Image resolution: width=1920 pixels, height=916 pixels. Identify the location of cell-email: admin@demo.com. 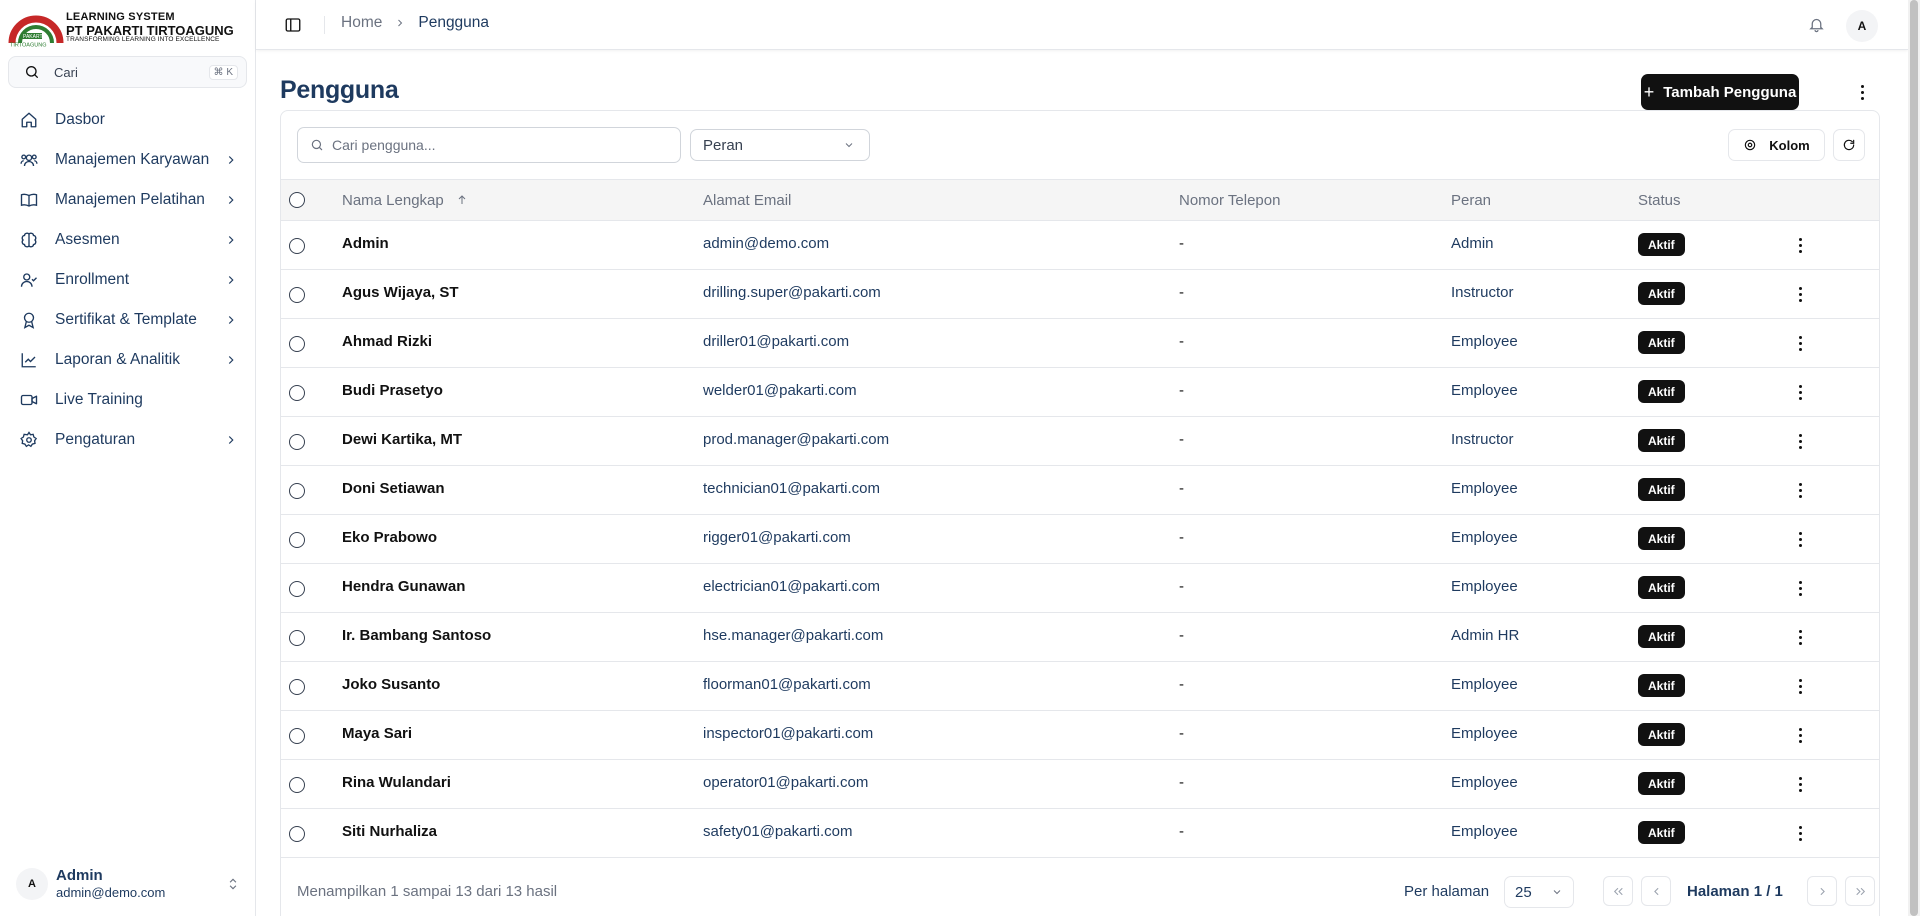
(766, 243).